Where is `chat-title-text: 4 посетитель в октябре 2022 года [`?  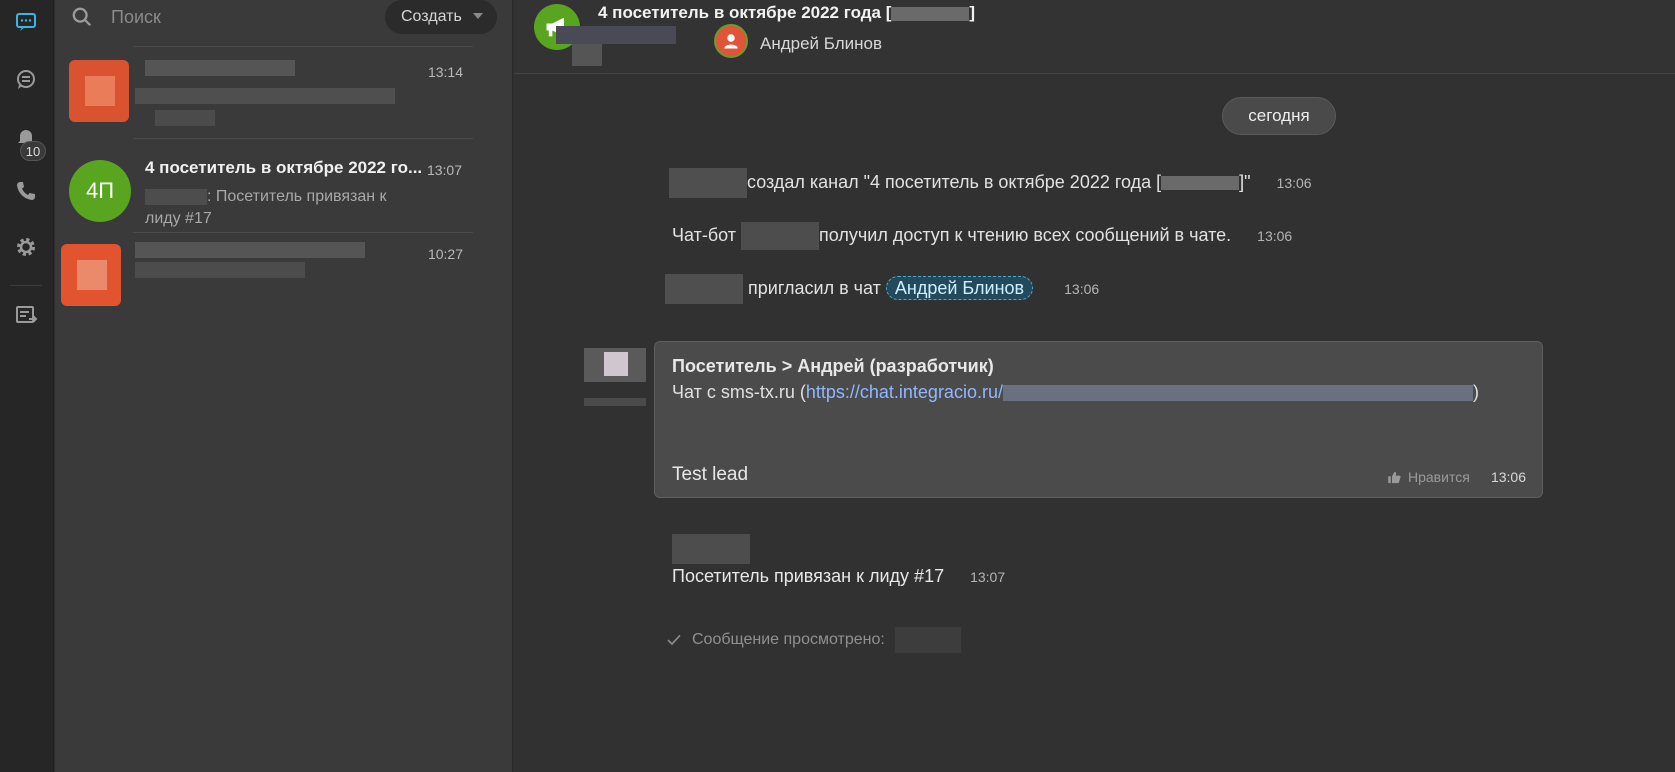
chat-title-text: 4 посетитель в октябре 2022 года [ is located at coordinates (745, 12).